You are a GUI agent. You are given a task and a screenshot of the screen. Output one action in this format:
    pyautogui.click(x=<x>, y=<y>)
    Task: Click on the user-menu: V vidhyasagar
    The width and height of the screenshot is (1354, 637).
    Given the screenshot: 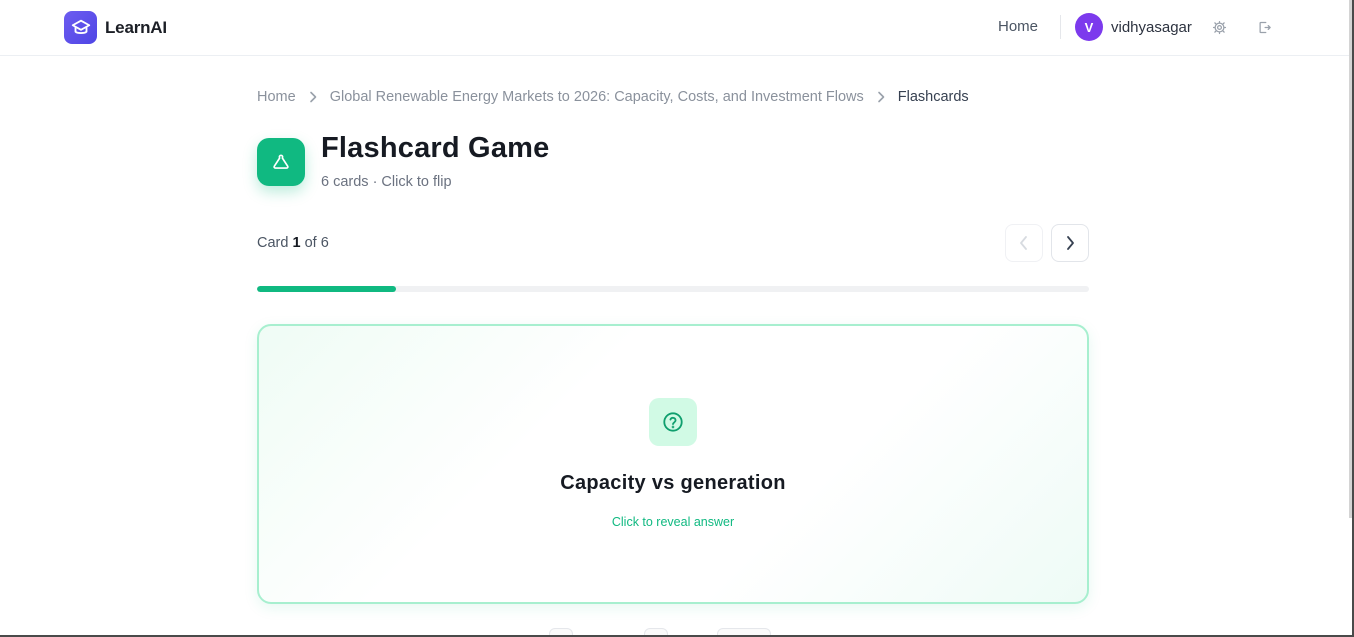 What is the action you would take?
    pyautogui.click(x=1133, y=27)
    